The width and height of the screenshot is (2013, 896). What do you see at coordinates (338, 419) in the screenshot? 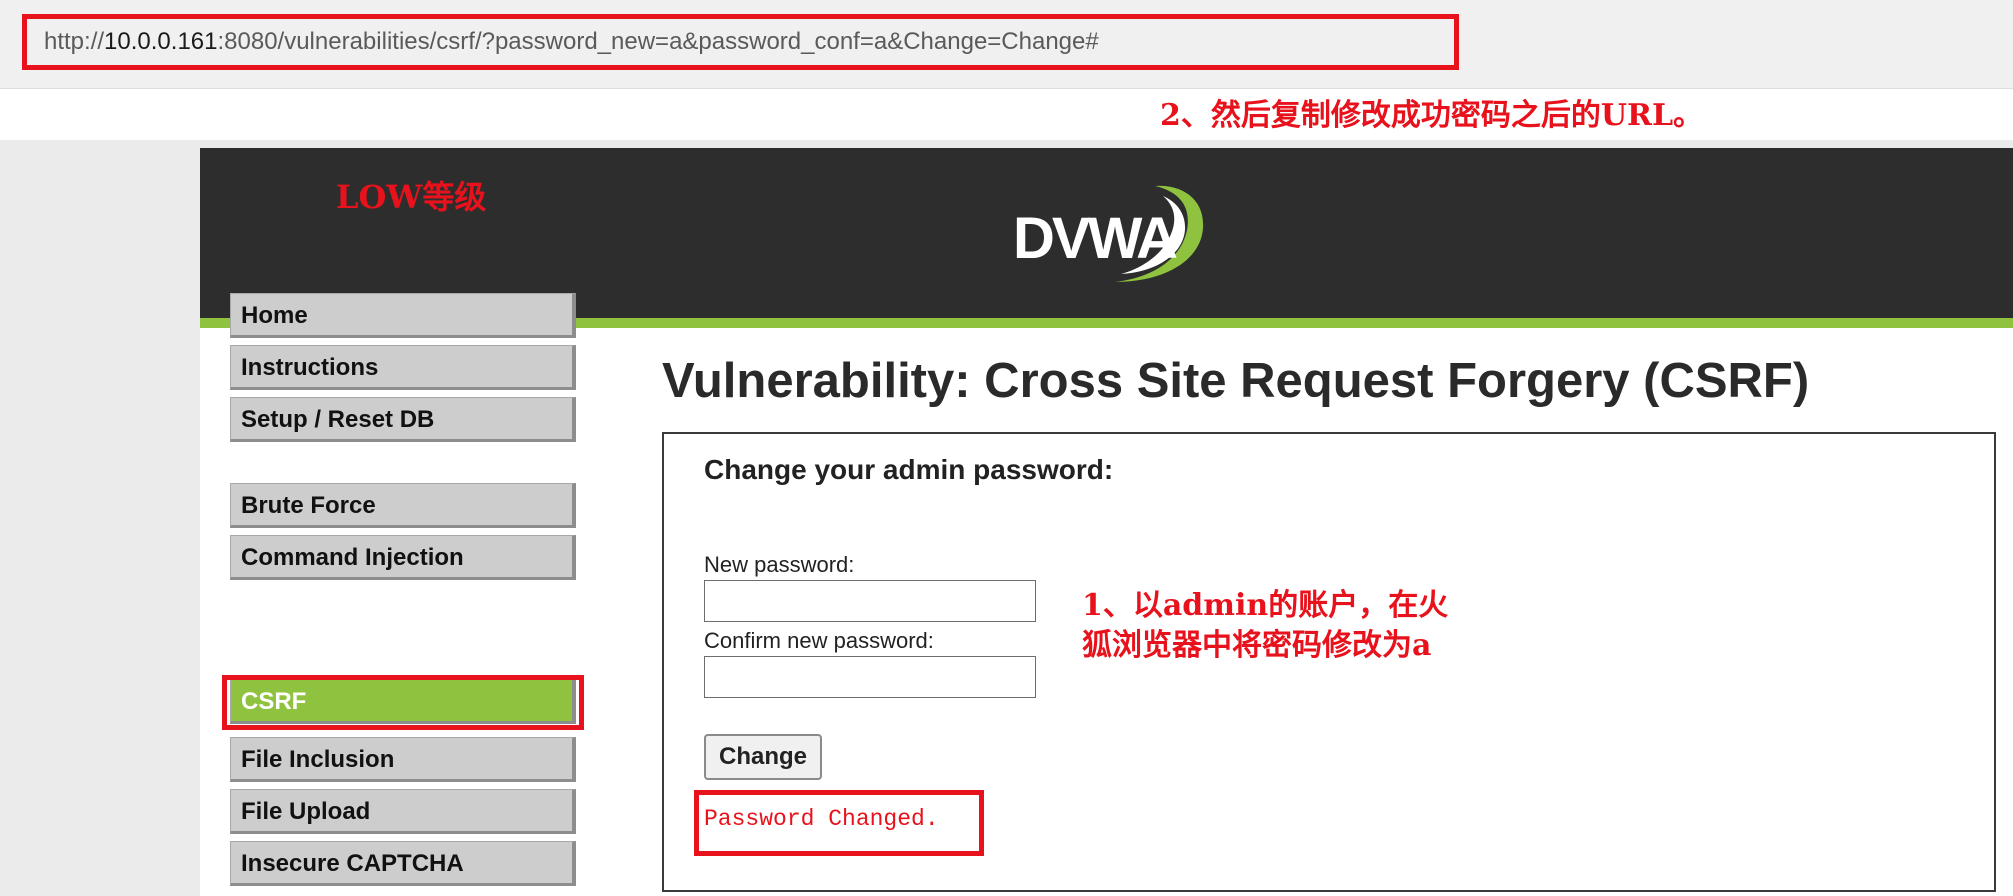
I see `menu-item-label: Setup / Reset DB` at bounding box center [338, 419].